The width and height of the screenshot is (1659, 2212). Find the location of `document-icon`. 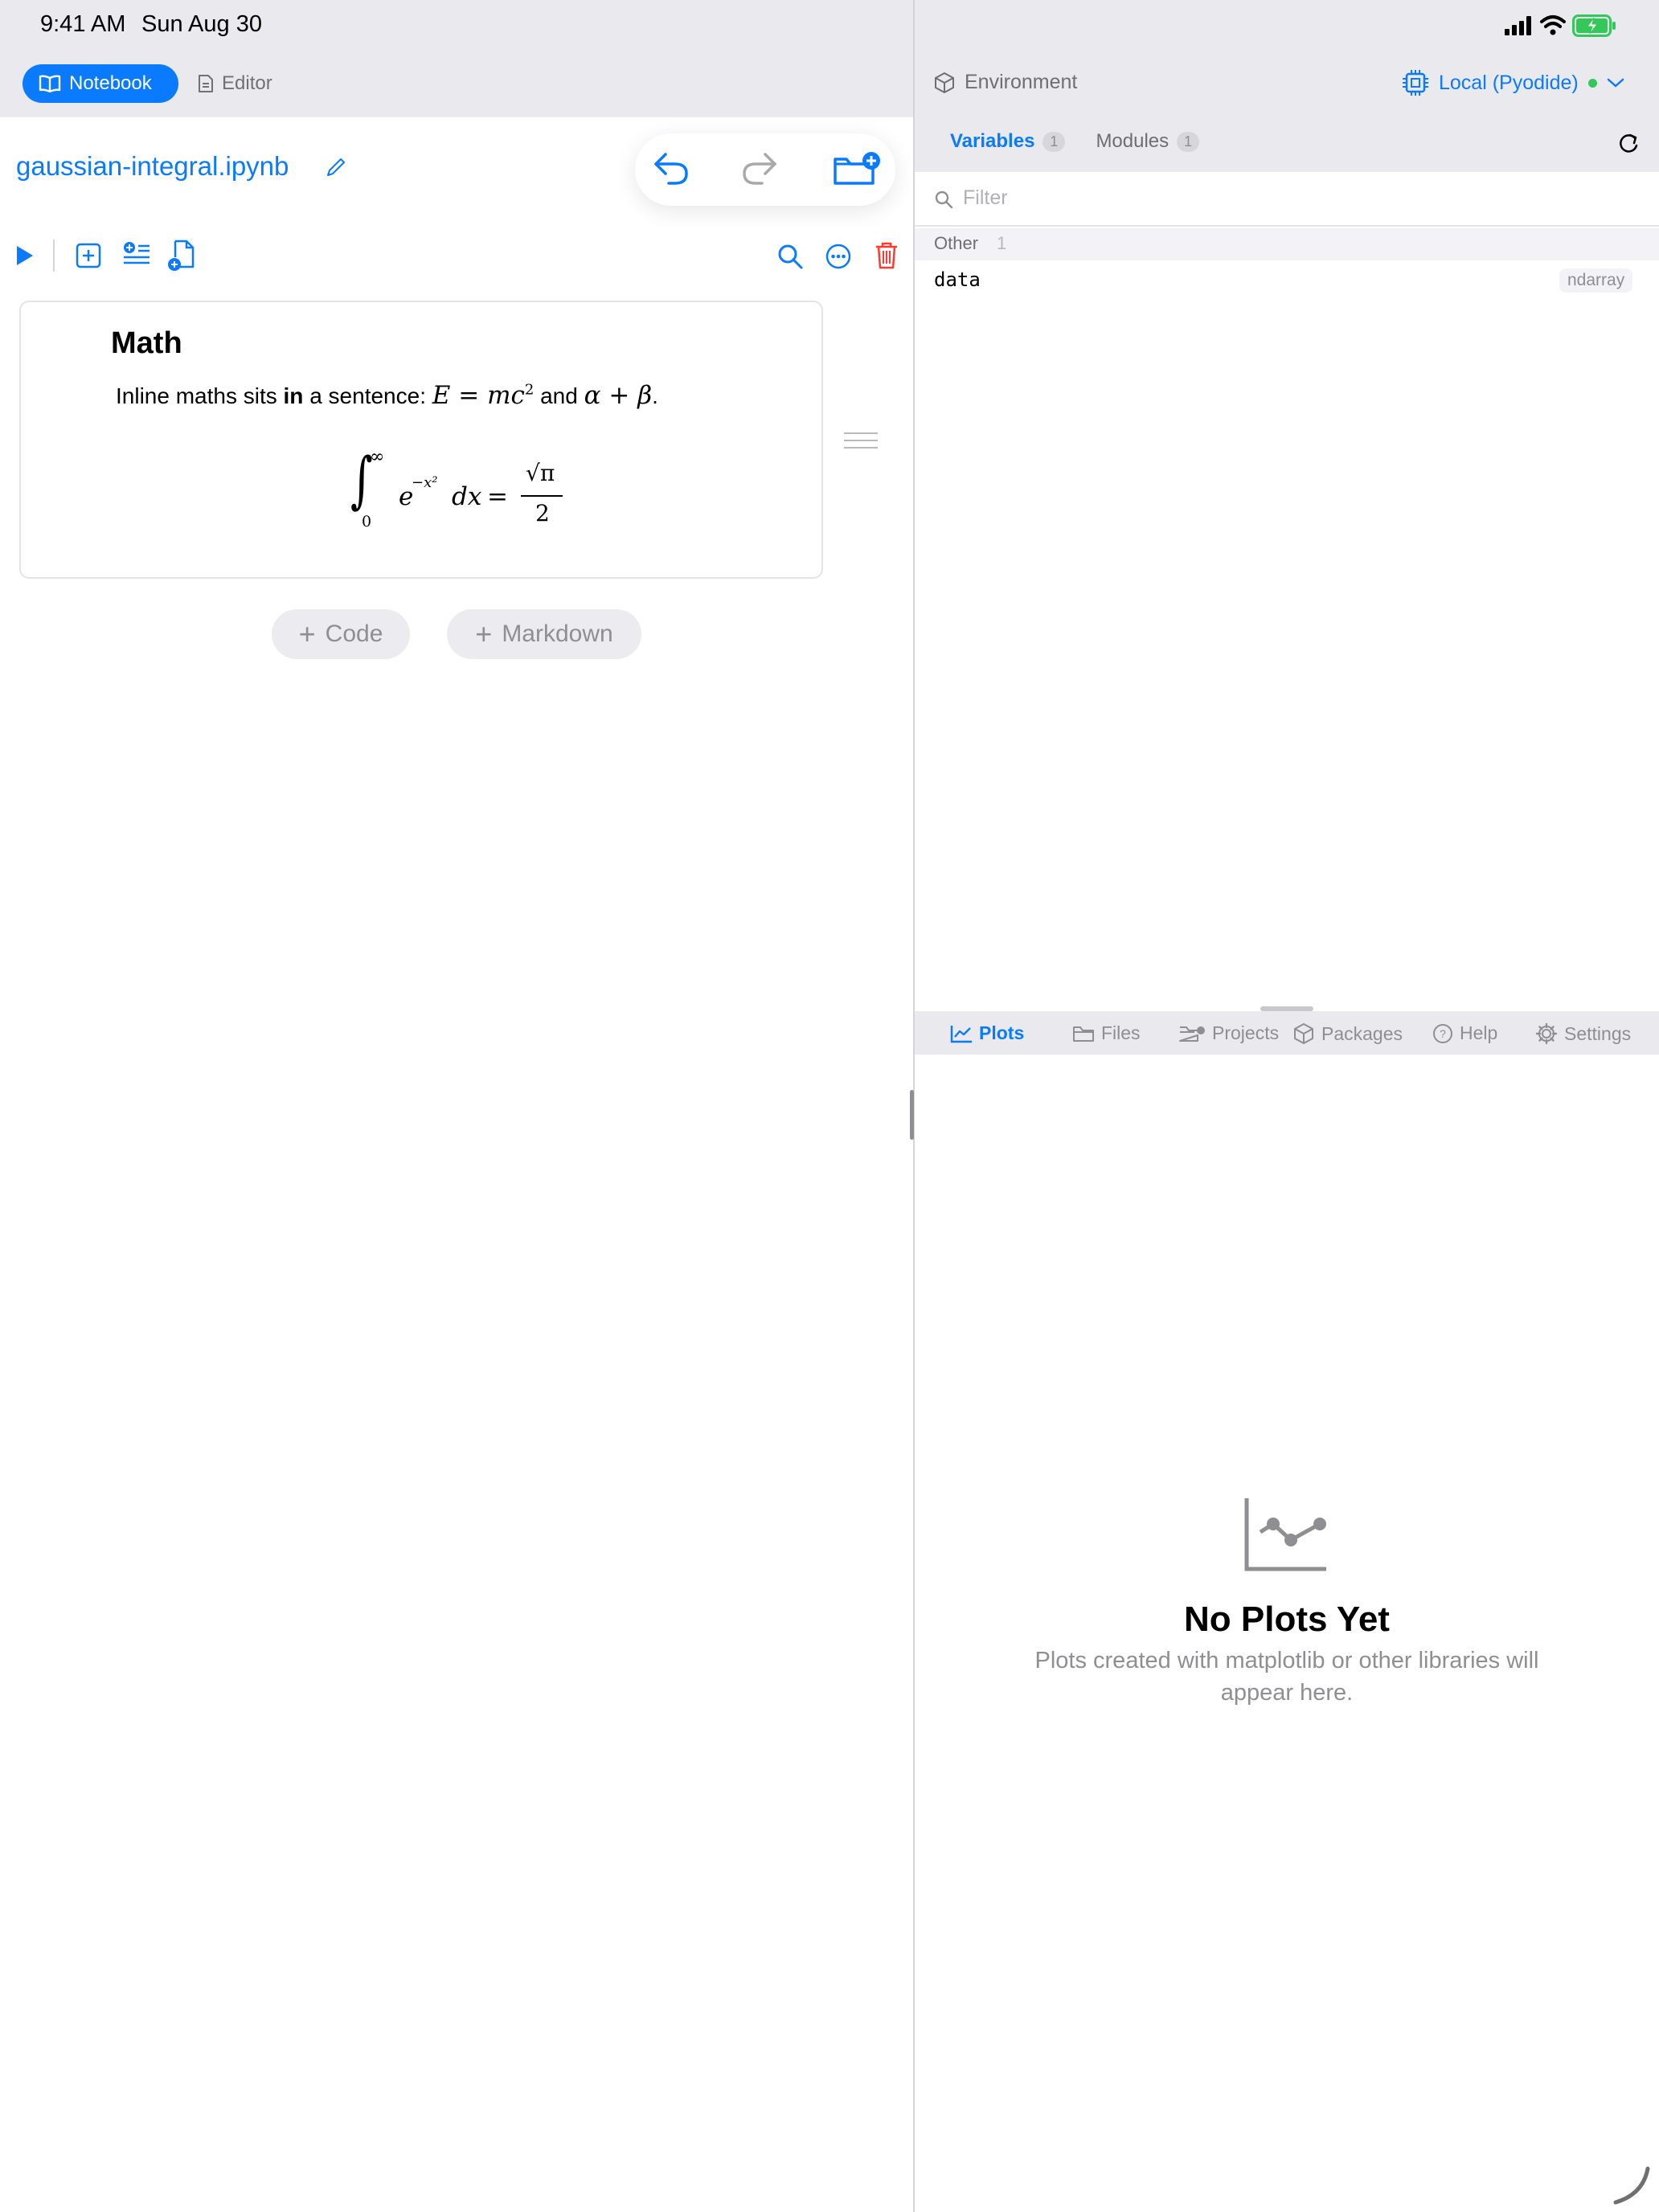

document-icon is located at coordinates (206, 83).